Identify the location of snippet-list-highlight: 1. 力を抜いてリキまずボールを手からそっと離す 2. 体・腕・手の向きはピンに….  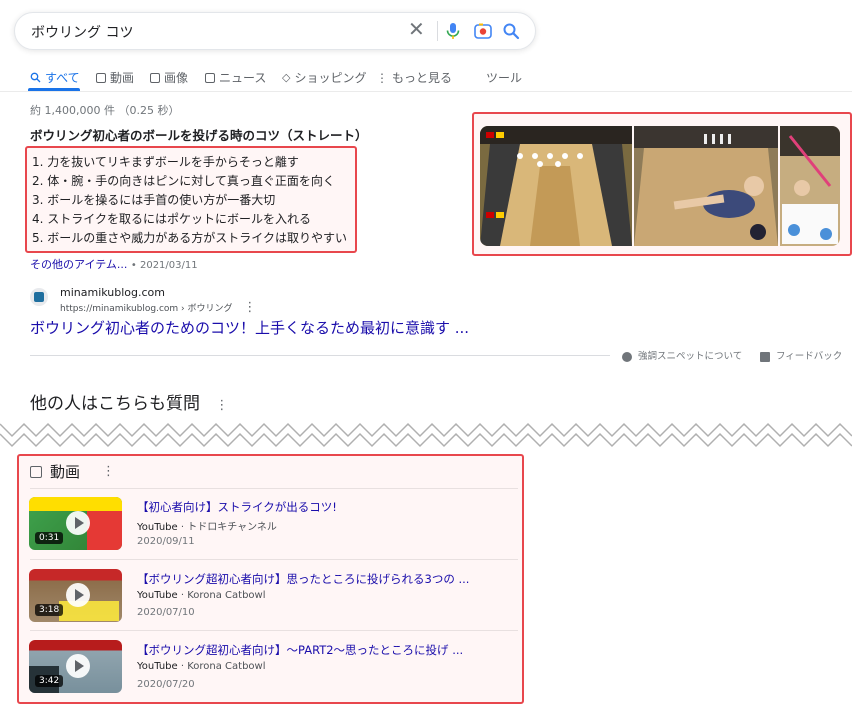
(191, 199).